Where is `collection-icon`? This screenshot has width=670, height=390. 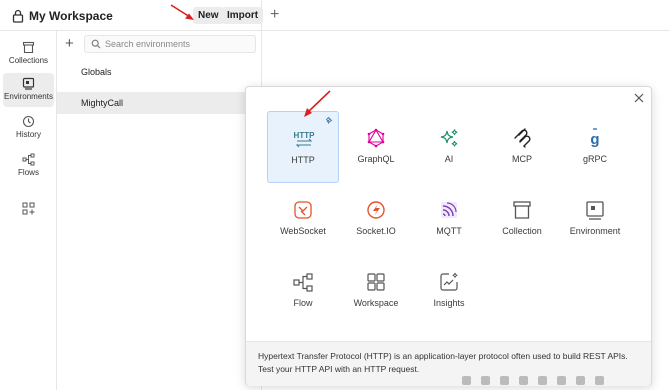
collection-icon is located at coordinates (522, 210).